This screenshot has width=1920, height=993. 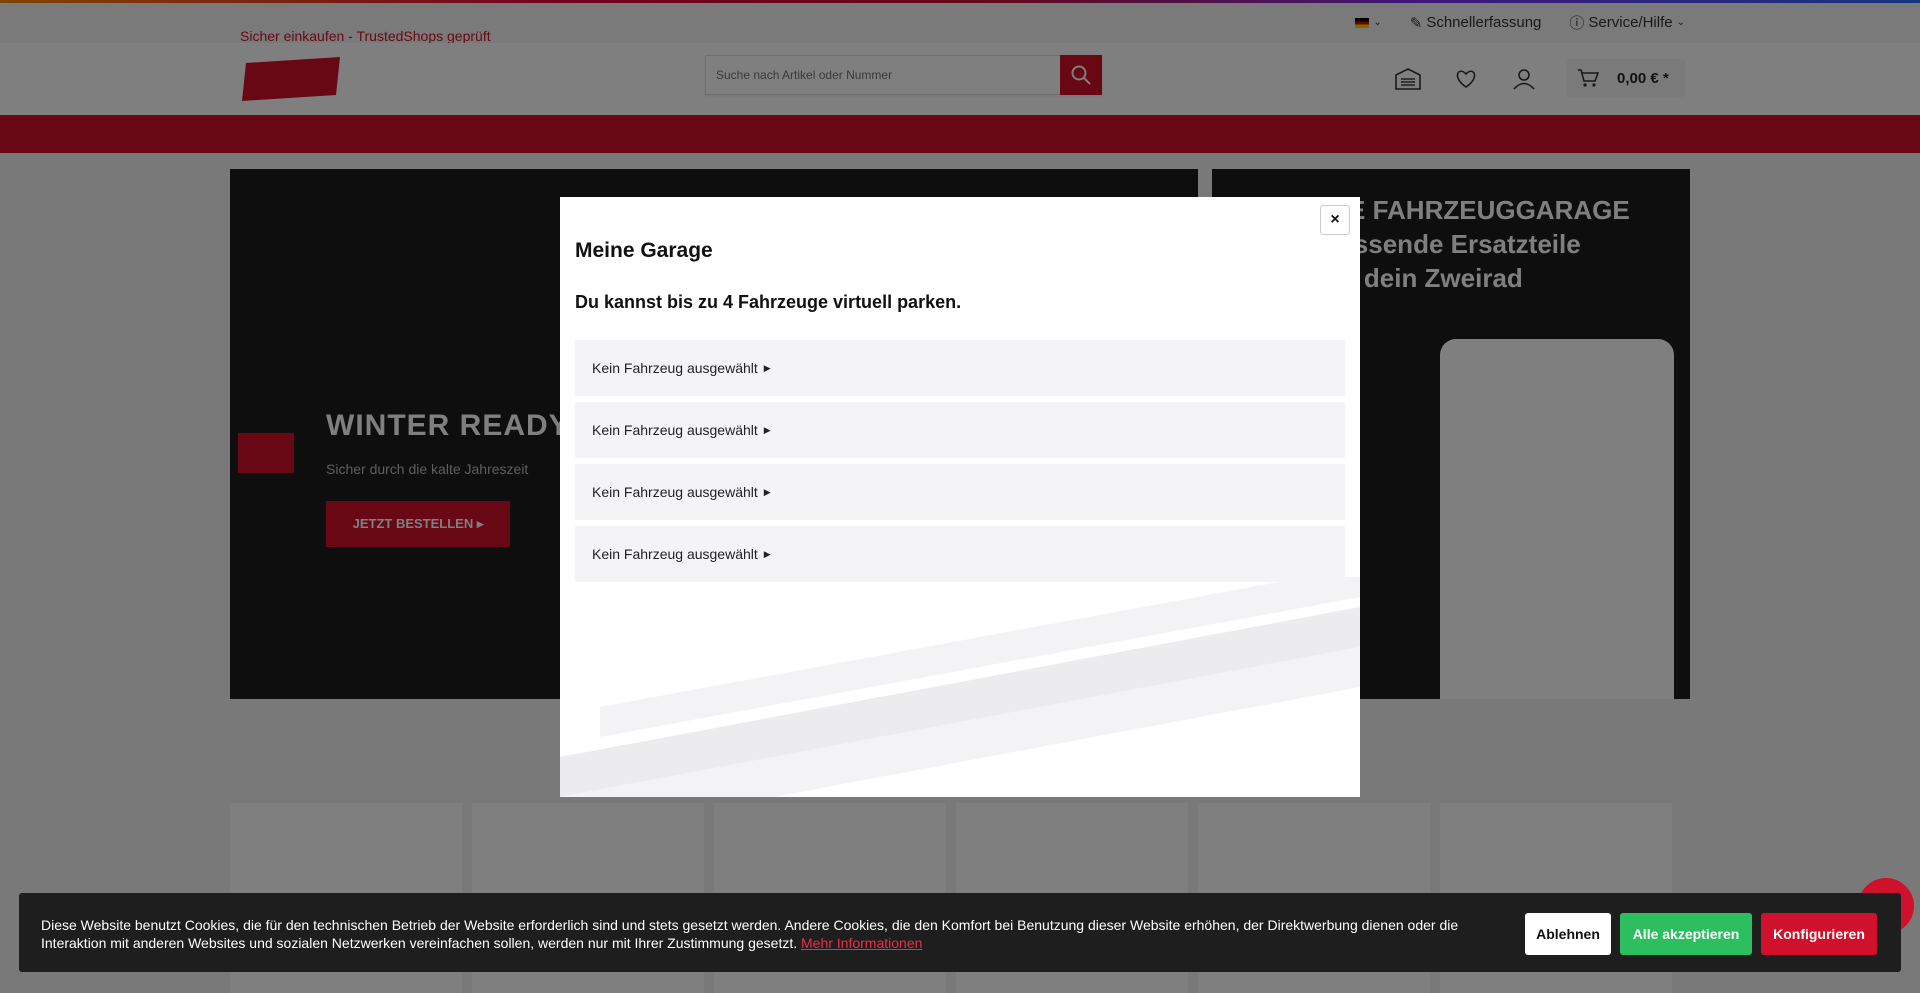 What do you see at coordinates (1335, 220) in the screenshot?
I see `close-button: ×` at bounding box center [1335, 220].